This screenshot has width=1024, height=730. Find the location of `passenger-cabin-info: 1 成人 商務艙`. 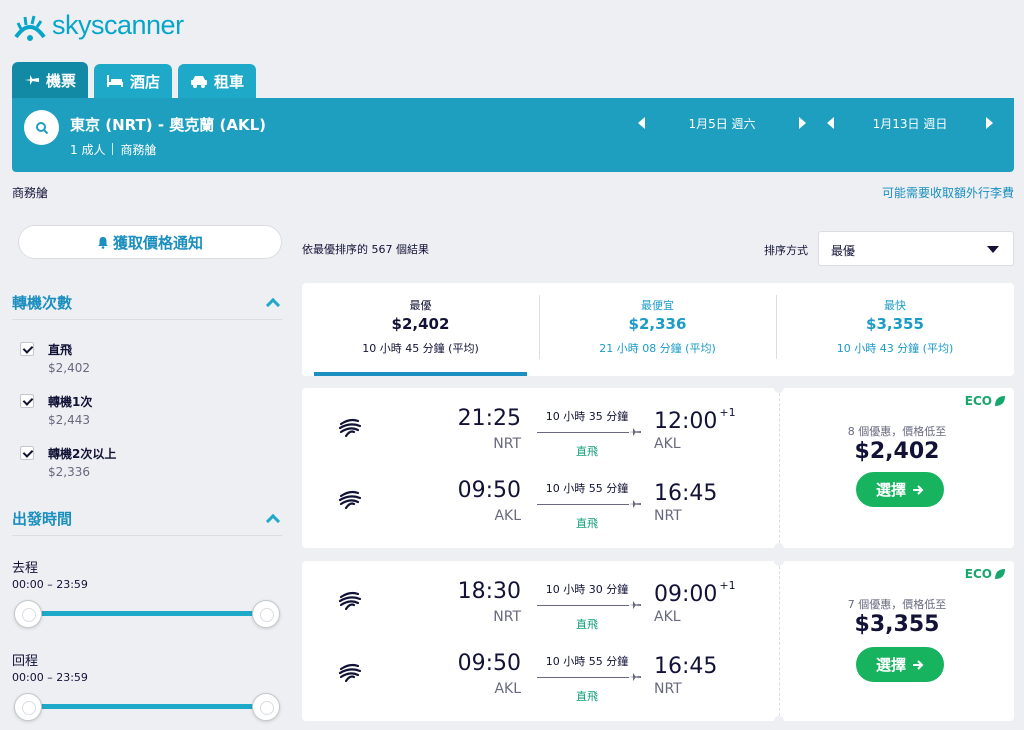

passenger-cabin-info: 1 成人 商務艙 is located at coordinates (113, 149).